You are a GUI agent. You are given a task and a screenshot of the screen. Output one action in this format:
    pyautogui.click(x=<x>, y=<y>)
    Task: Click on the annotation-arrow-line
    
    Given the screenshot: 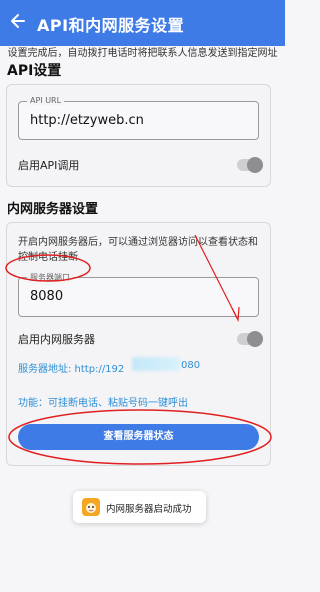 What is the action you would take?
    pyautogui.click(x=216, y=276)
    